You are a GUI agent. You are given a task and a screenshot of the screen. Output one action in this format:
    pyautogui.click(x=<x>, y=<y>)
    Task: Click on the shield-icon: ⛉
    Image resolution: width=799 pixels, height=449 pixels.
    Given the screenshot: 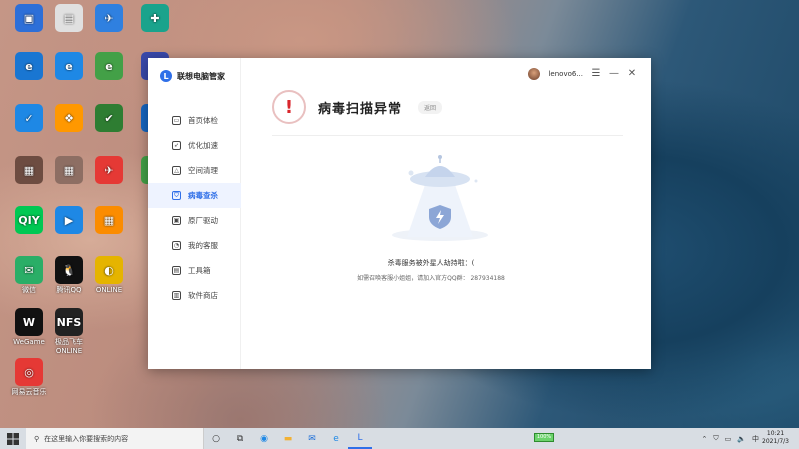 What is the action you would take?
    pyautogui.click(x=715, y=438)
    